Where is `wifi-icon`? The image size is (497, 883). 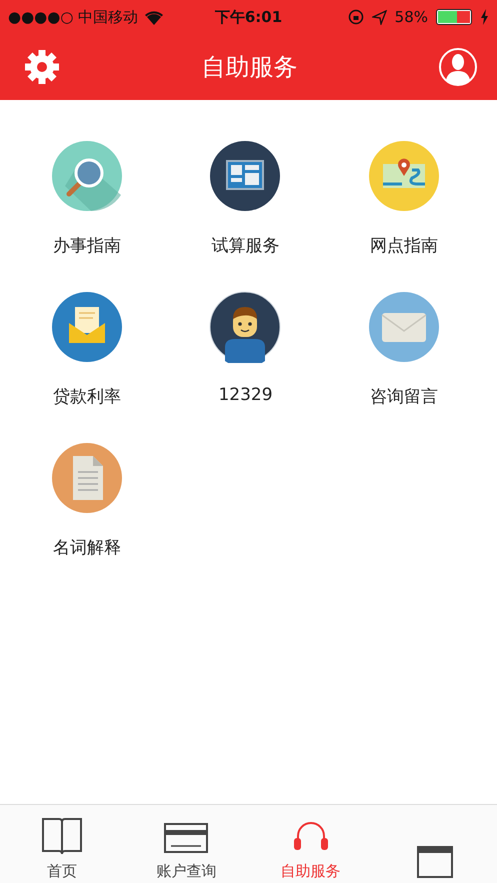
wifi-icon is located at coordinates (154, 17).